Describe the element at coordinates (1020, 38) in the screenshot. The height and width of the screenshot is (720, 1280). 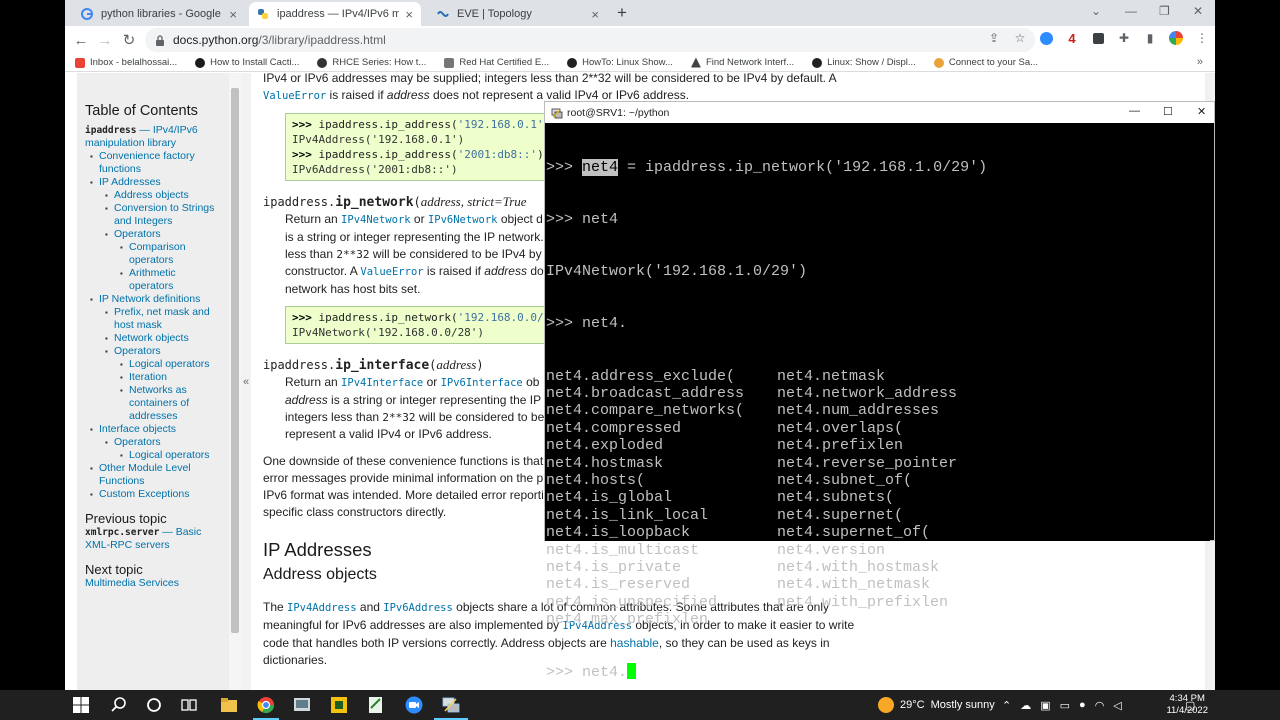
I see `bookmark-star-icon: ☆` at that location.